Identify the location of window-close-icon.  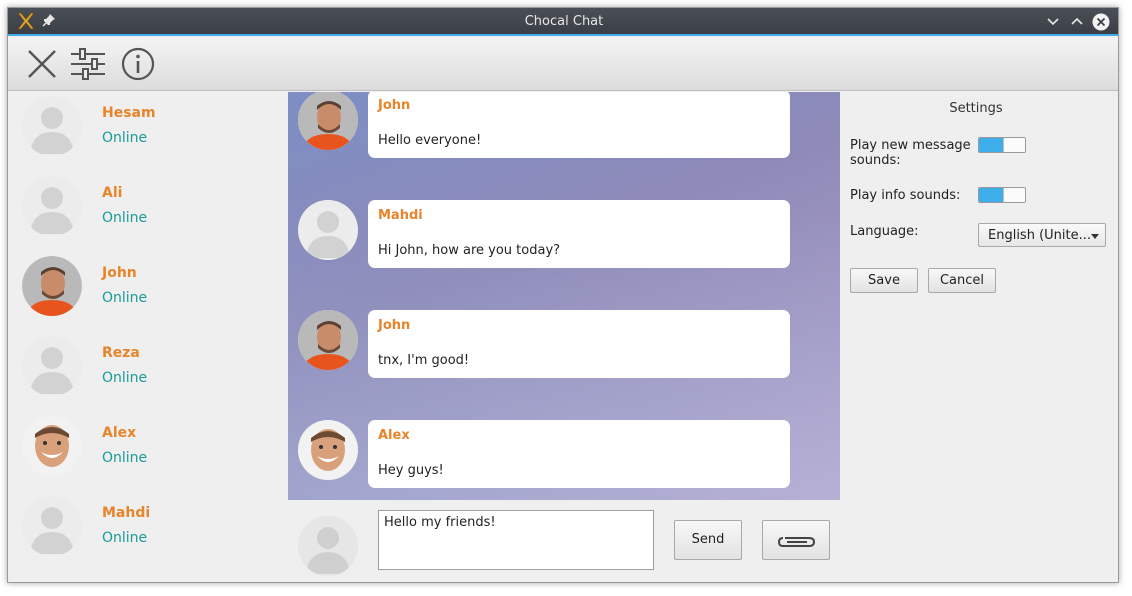
(1101, 22).